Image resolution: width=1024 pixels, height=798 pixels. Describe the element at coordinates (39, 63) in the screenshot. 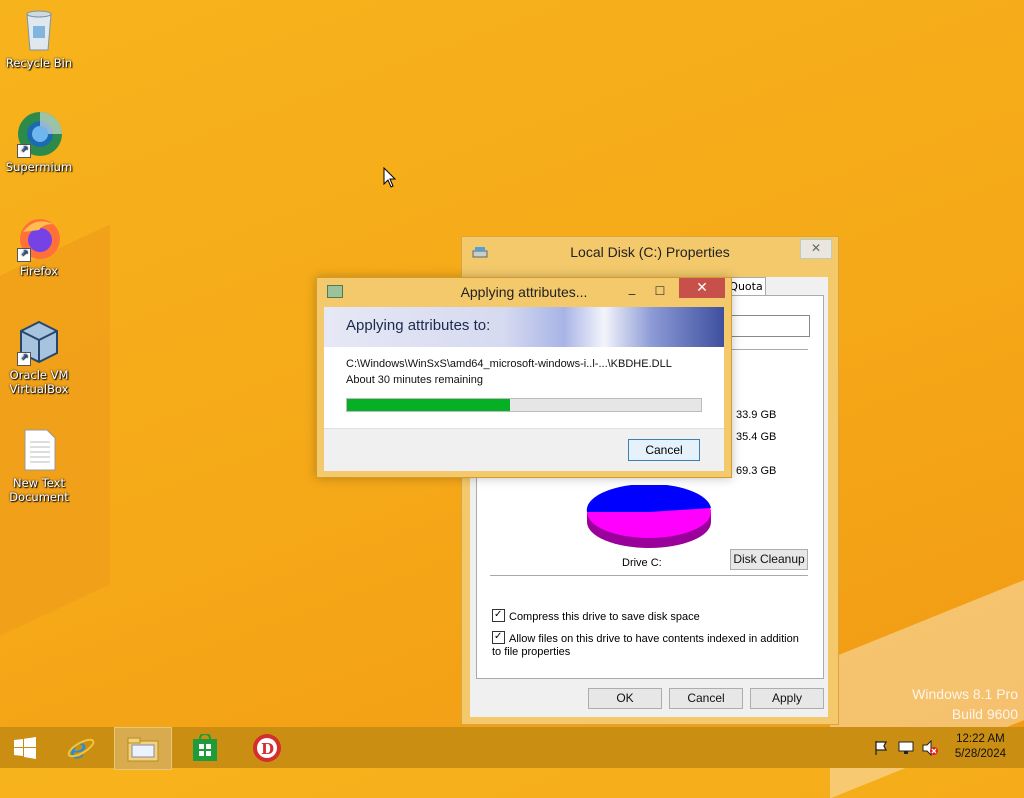

I see `desktop-icon-label: Recycle Bin` at that location.